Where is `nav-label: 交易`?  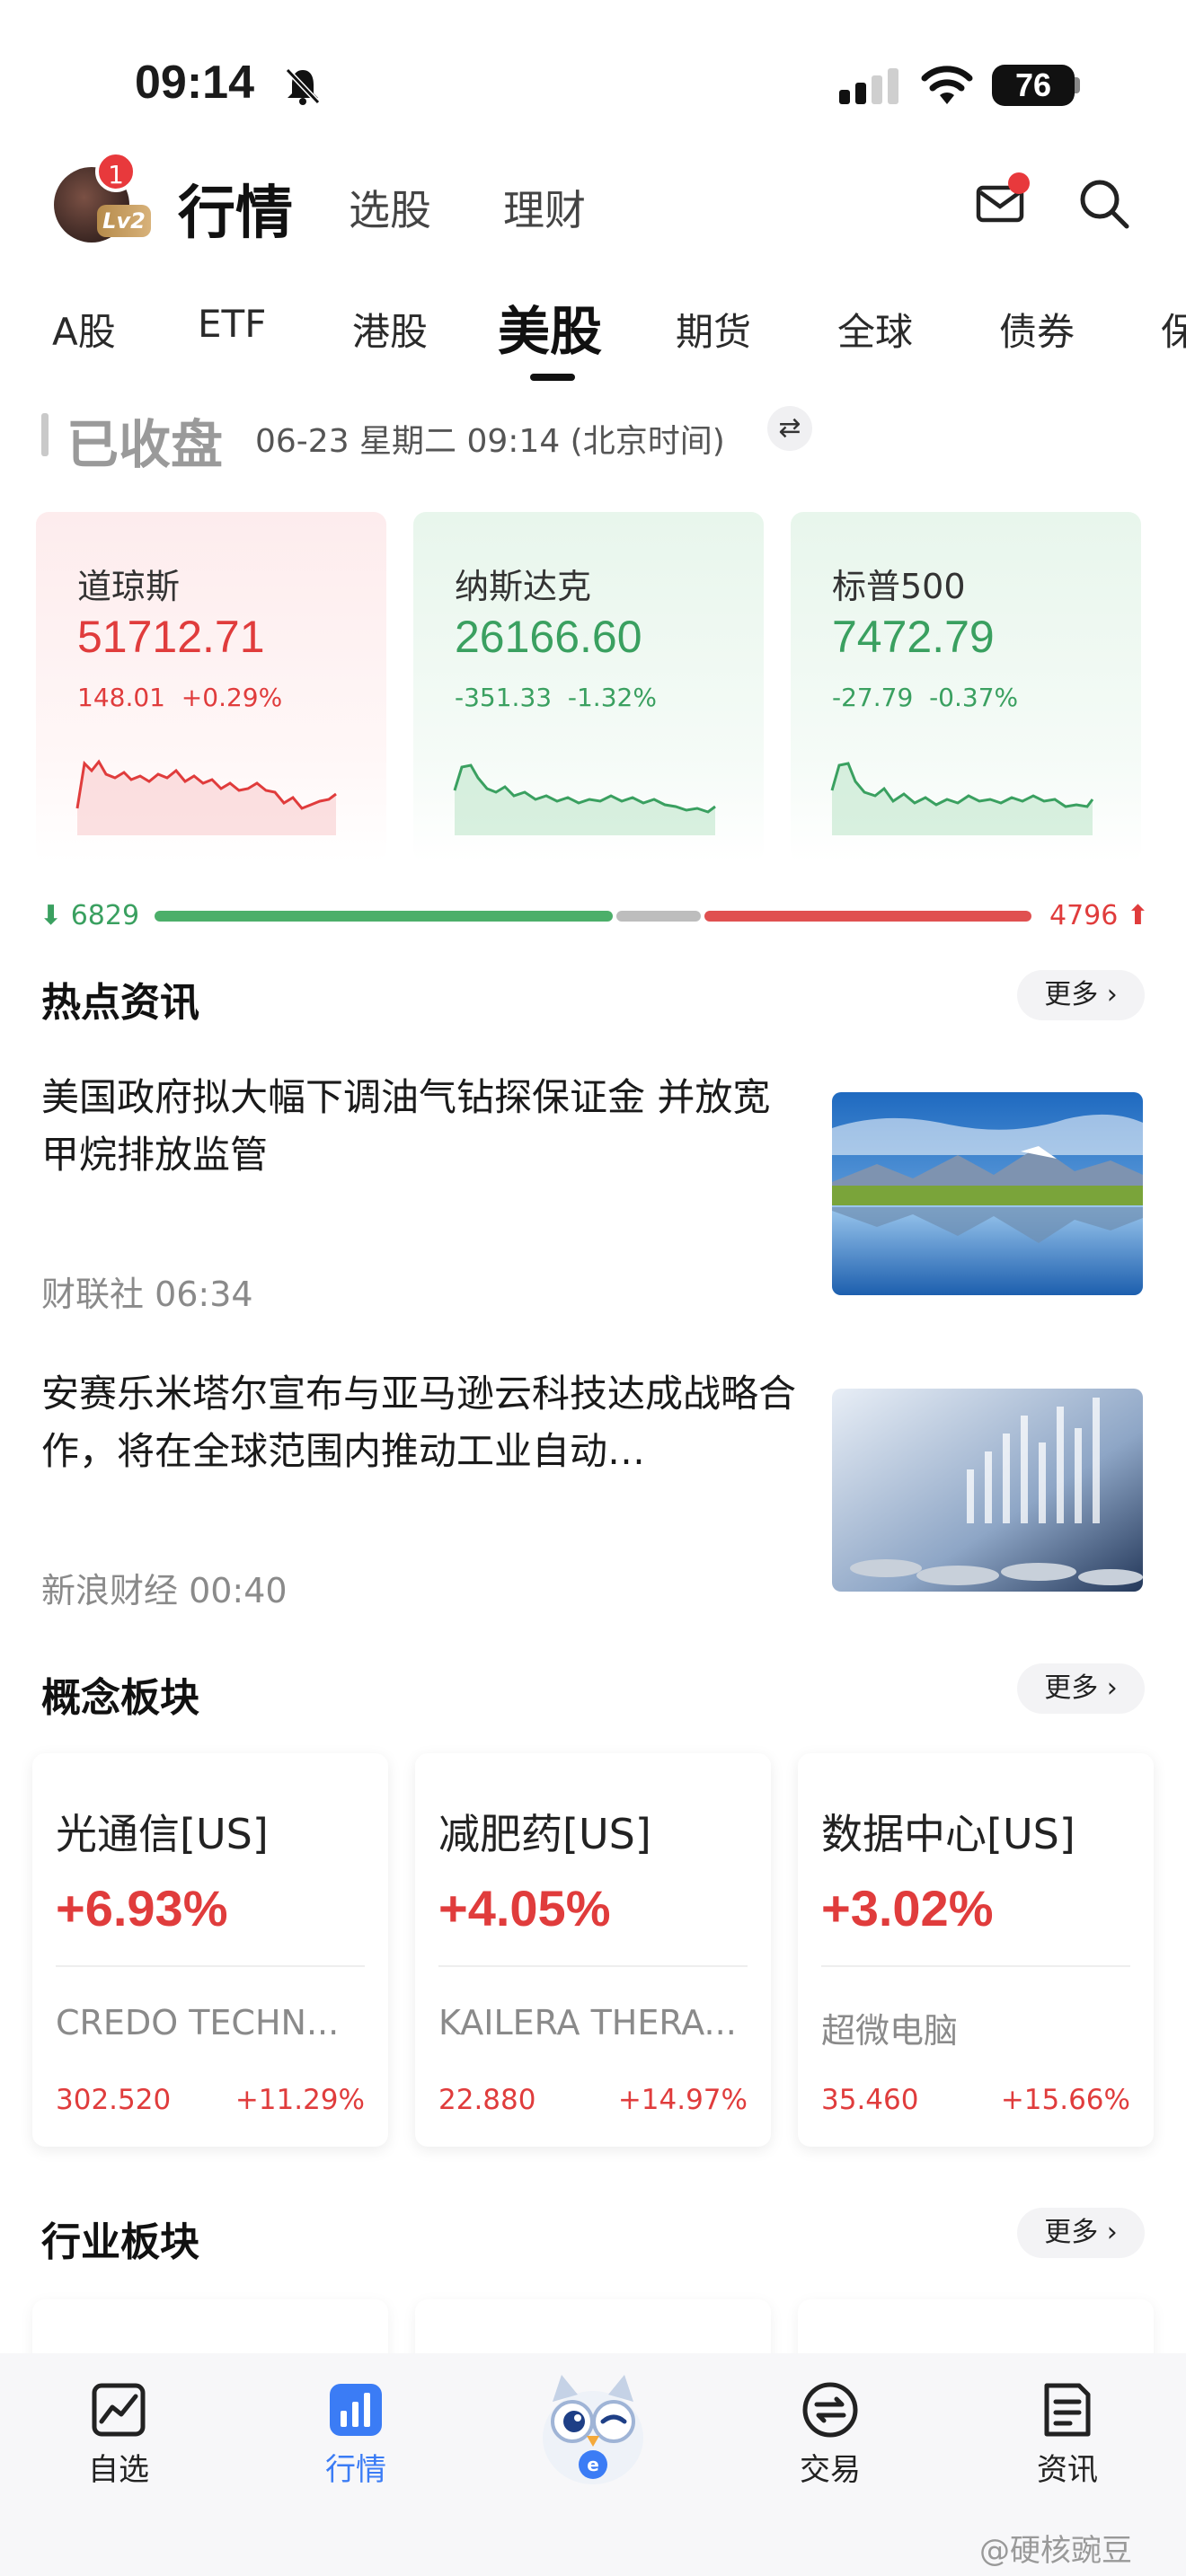
nav-label: 交易 is located at coordinates (830, 2470).